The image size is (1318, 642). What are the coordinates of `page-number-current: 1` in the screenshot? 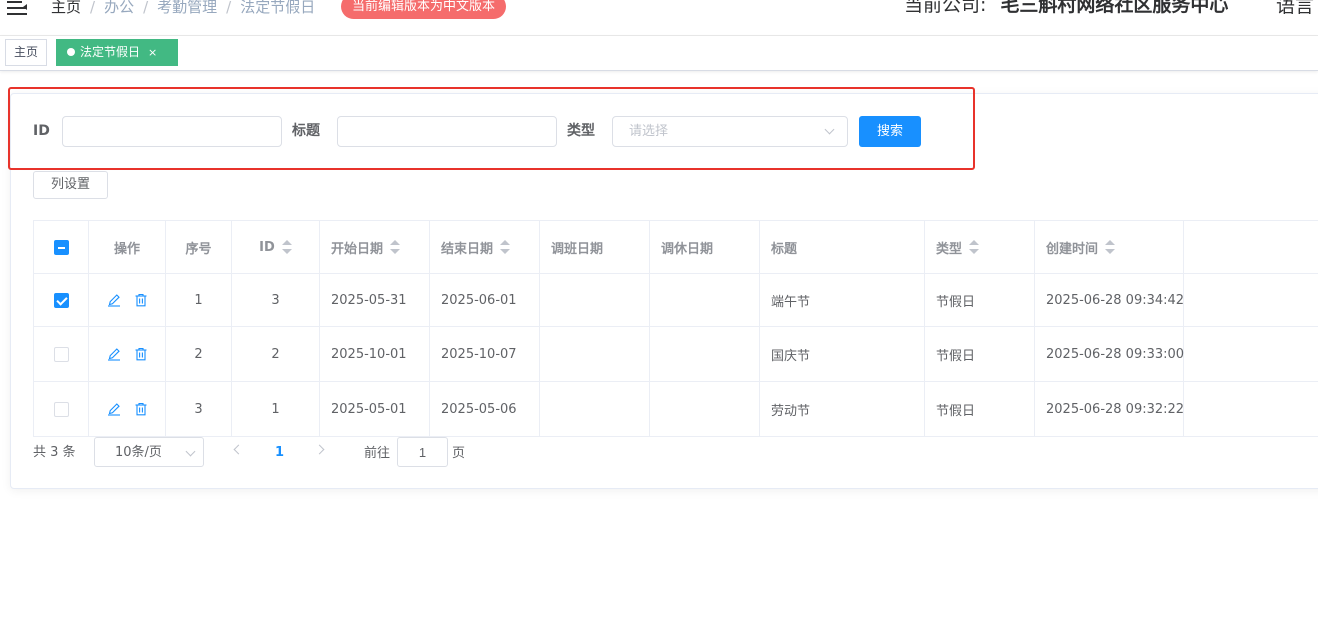 It's located at (279, 453).